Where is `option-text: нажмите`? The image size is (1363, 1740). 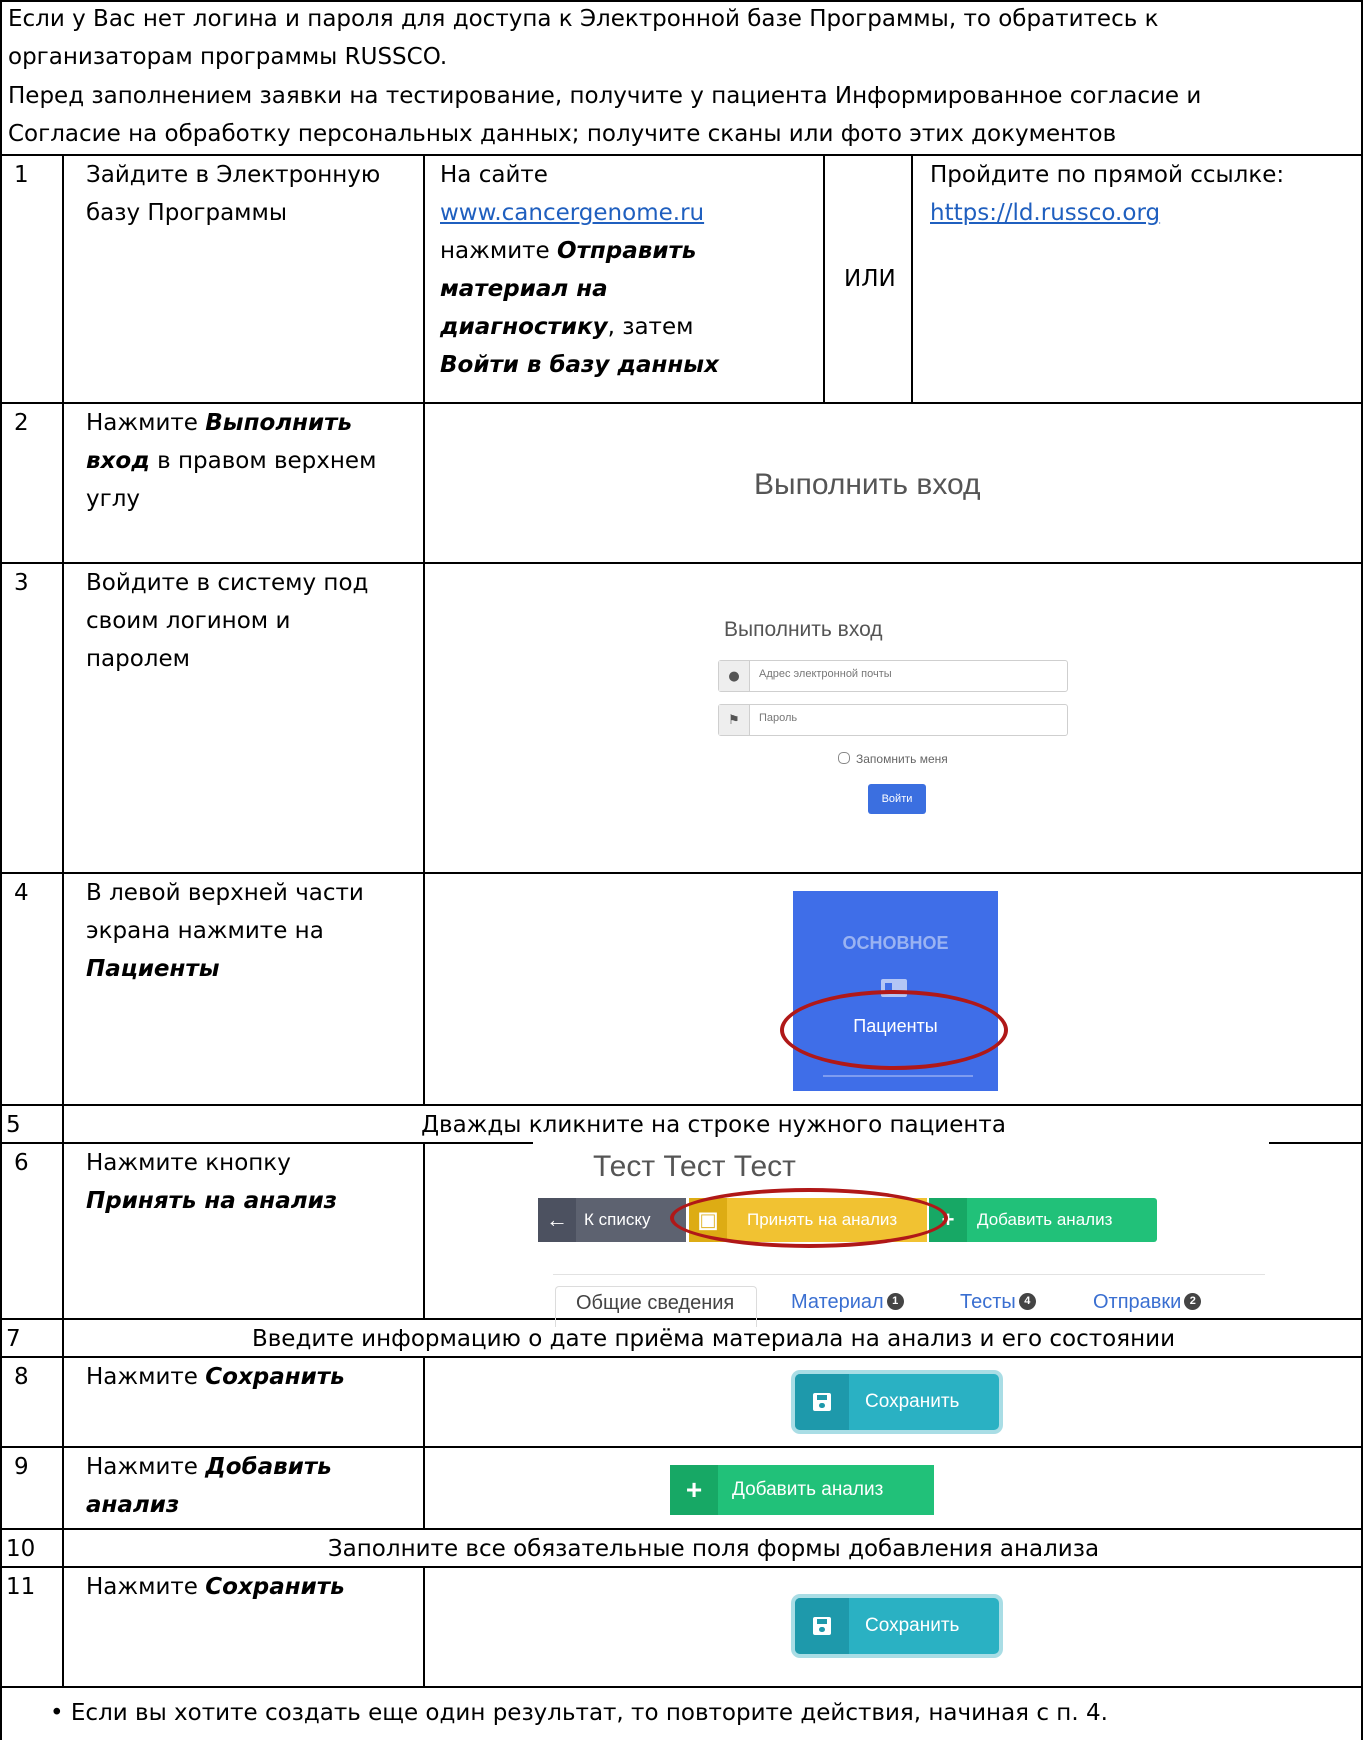
option-text: нажмите is located at coordinates (499, 251).